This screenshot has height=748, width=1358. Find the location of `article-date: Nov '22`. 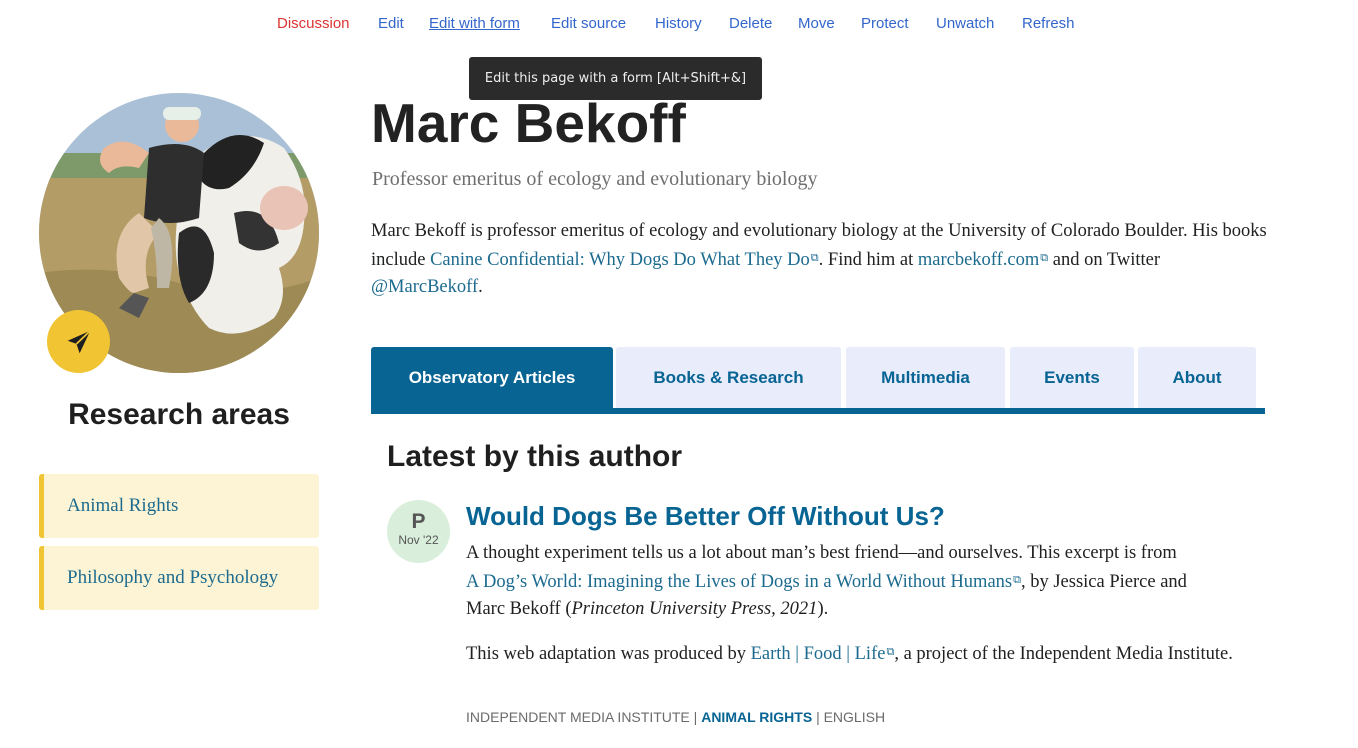

article-date: Nov '22 is located at coordinates (418, 540).